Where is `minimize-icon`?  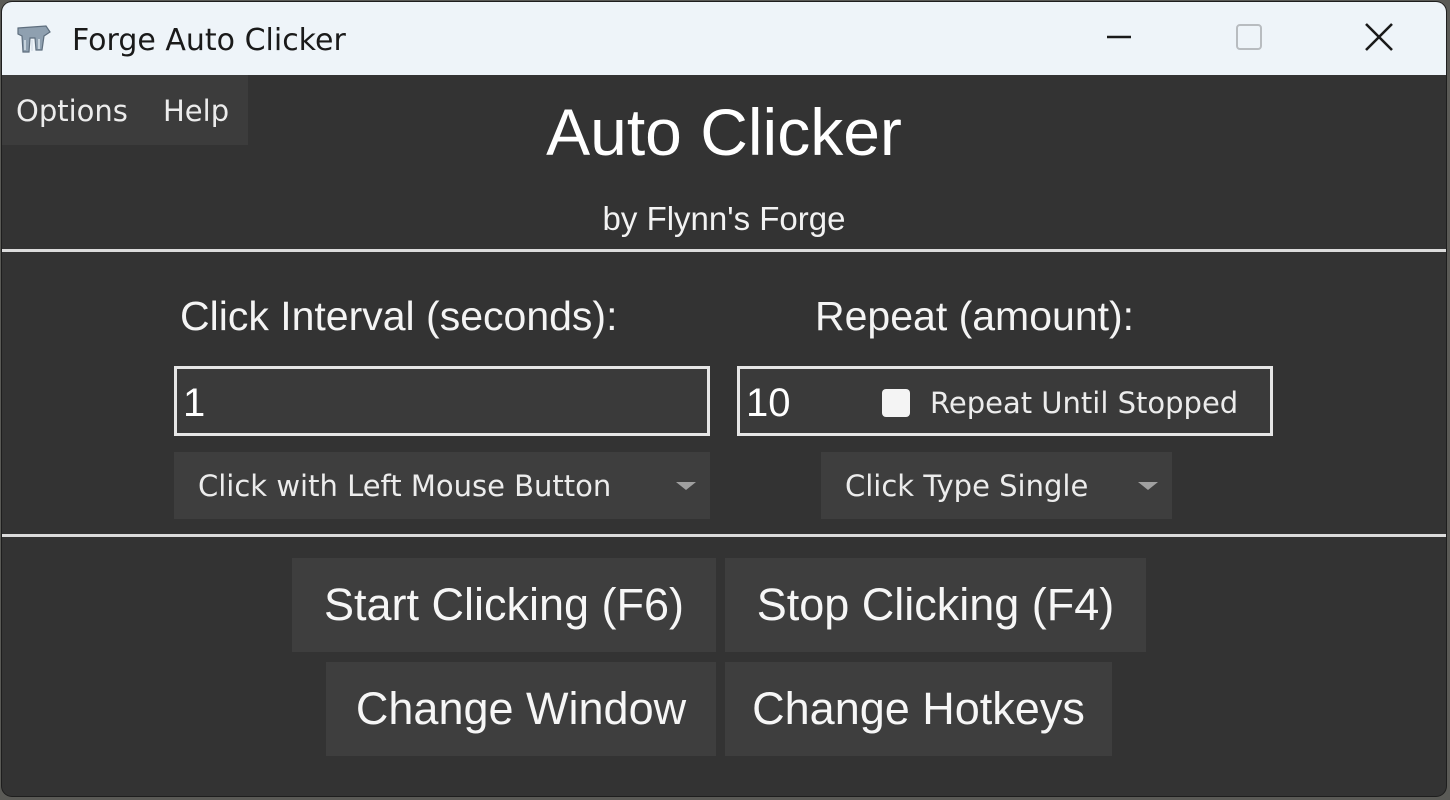 minimize-icon is located at coordinates (1119, 39).